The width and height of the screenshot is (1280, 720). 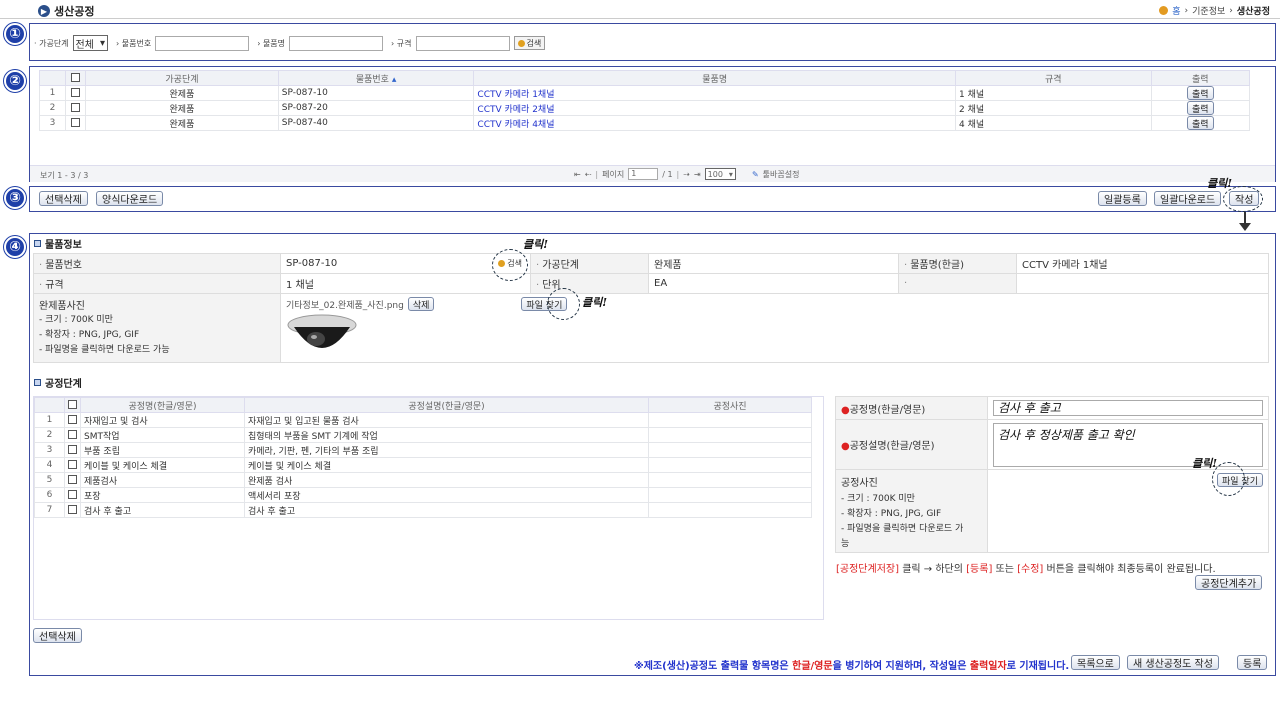 I want to click on view-count: 보기 1 - 3 / 3, so click(x=64, y=175).